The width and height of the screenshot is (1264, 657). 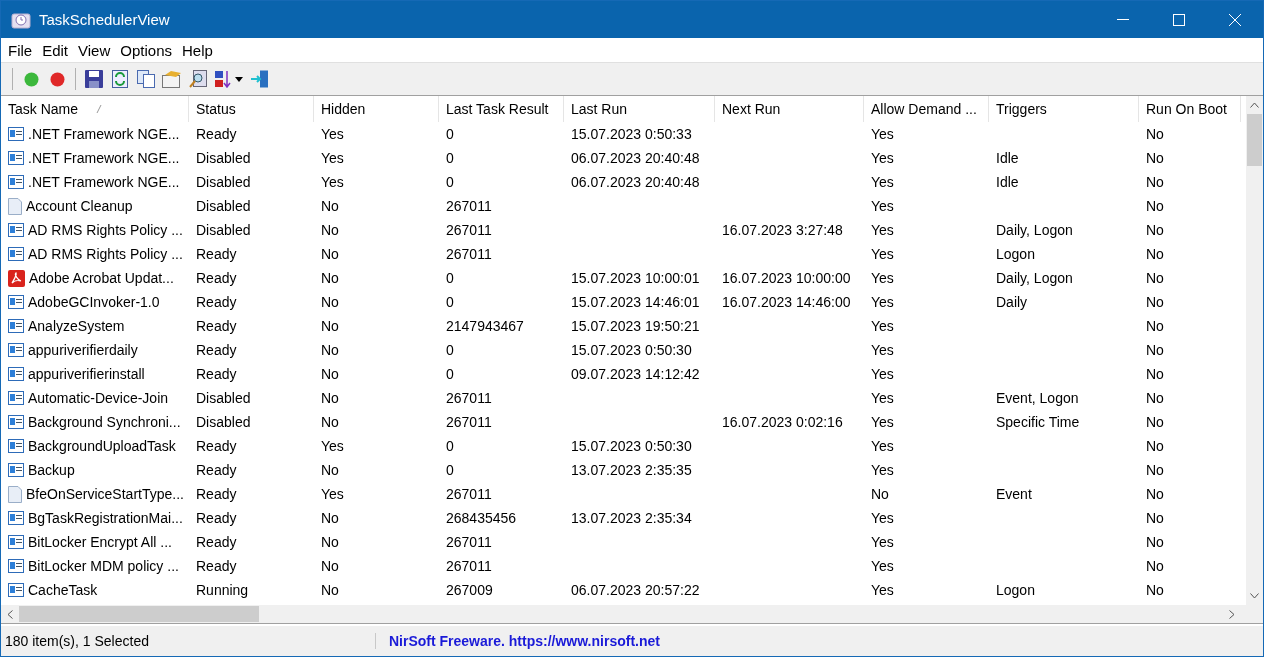 I want to click on table-cell: 16.07.2023 14:46:00, so click(x=786, y=302).